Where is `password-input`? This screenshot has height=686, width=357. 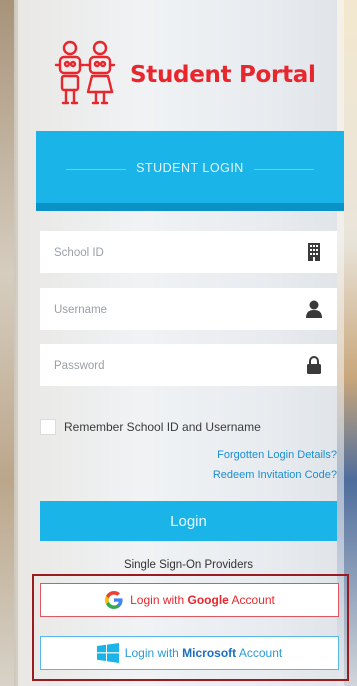
password-input is located at coordinates (174, 366).